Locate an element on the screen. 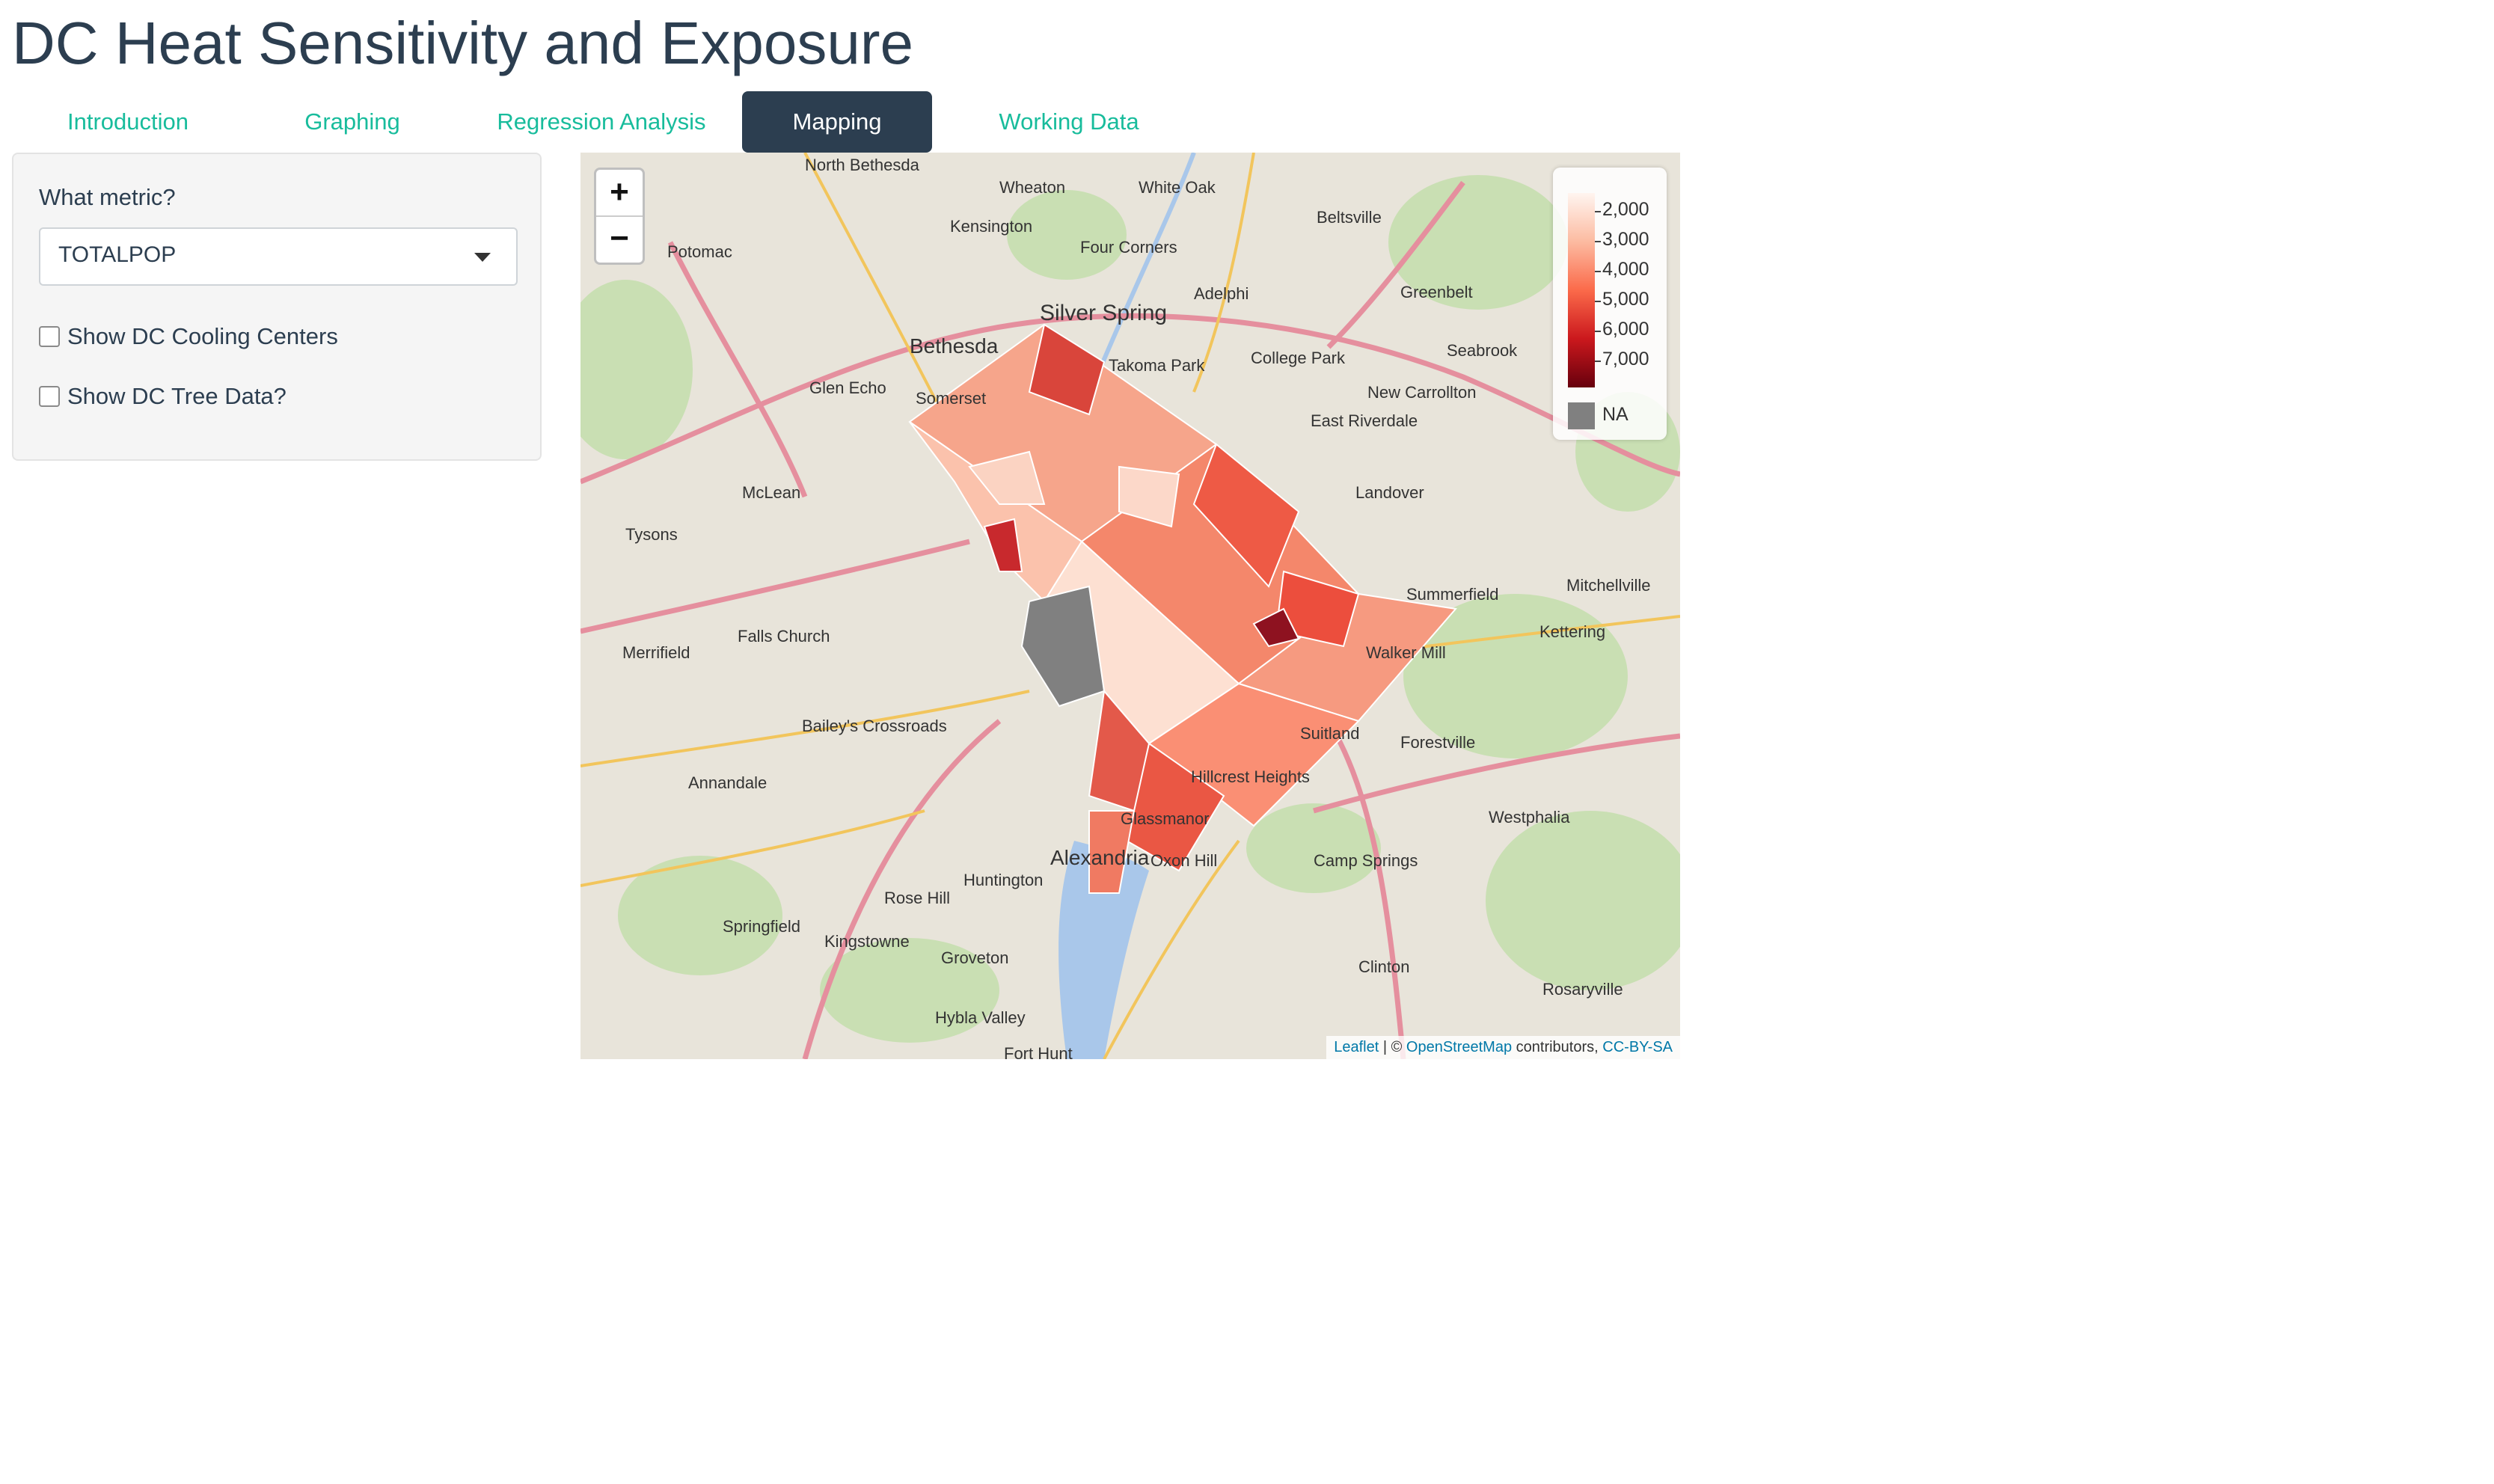 The image size is (2494, 1484). tab-introduction: Introduction is located at coordinates (128, 122).